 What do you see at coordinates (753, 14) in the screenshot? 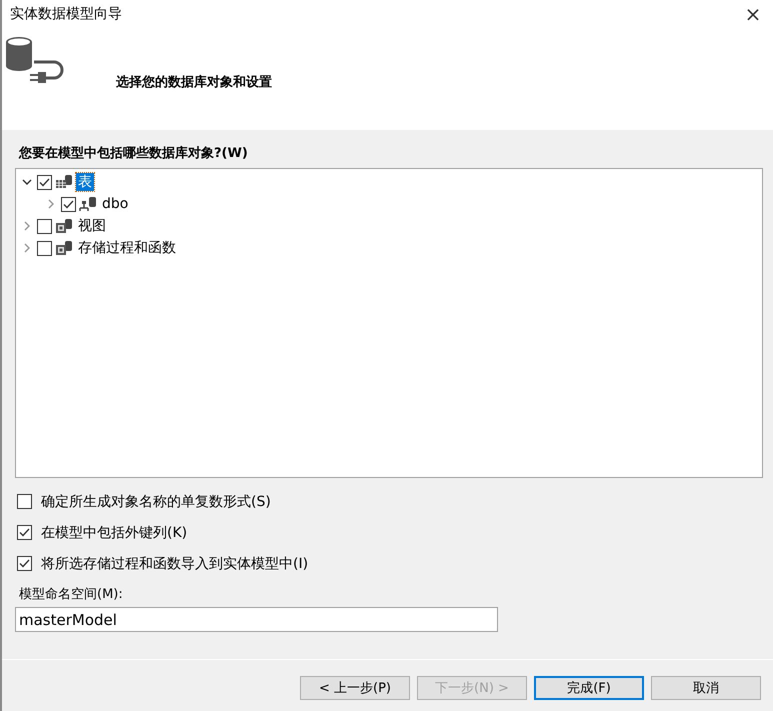
I see `close-button: ×` at bounding box center [753, 14].